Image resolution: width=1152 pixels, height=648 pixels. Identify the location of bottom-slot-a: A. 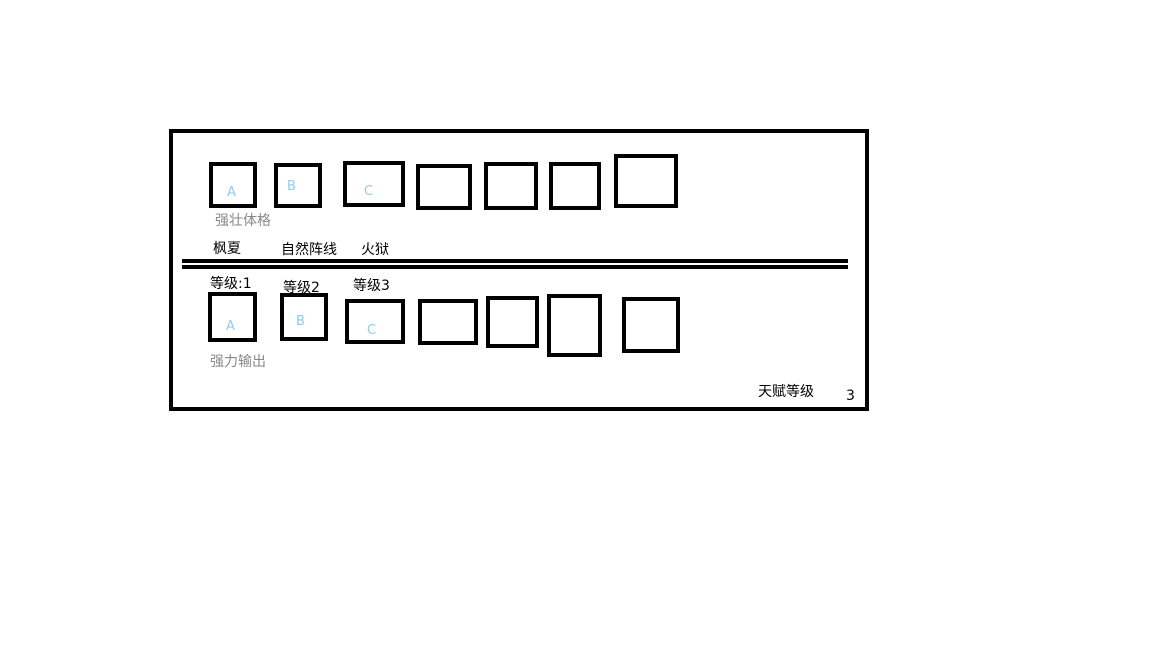
(232, 317).